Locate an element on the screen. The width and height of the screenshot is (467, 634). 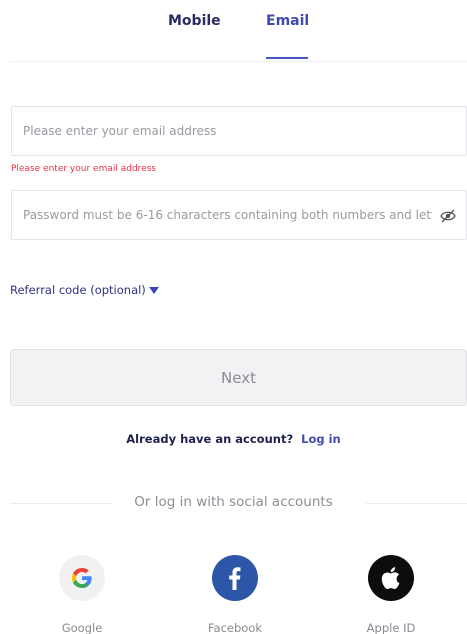
tab-mobile: Mobile is located at coordinates (194, 21).